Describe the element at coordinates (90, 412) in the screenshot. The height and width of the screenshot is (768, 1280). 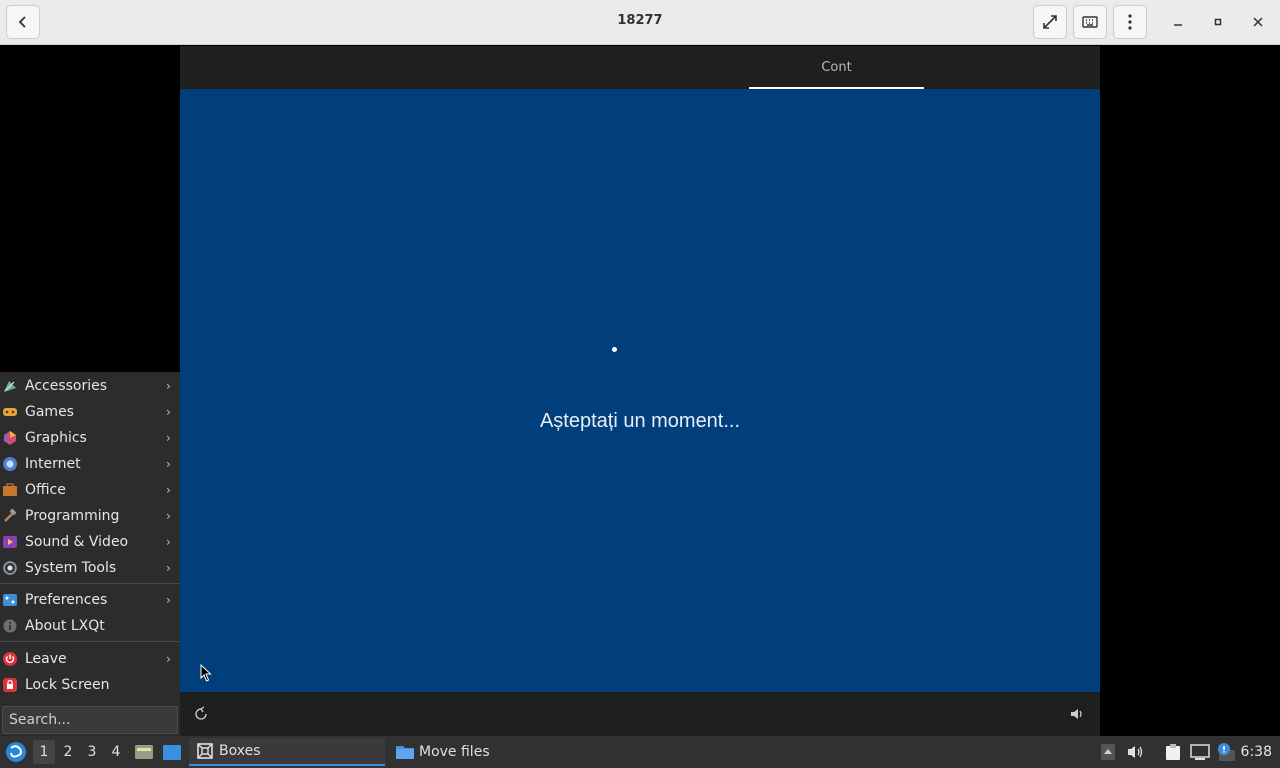
I see `menu-item-games: Games ›` at that location.